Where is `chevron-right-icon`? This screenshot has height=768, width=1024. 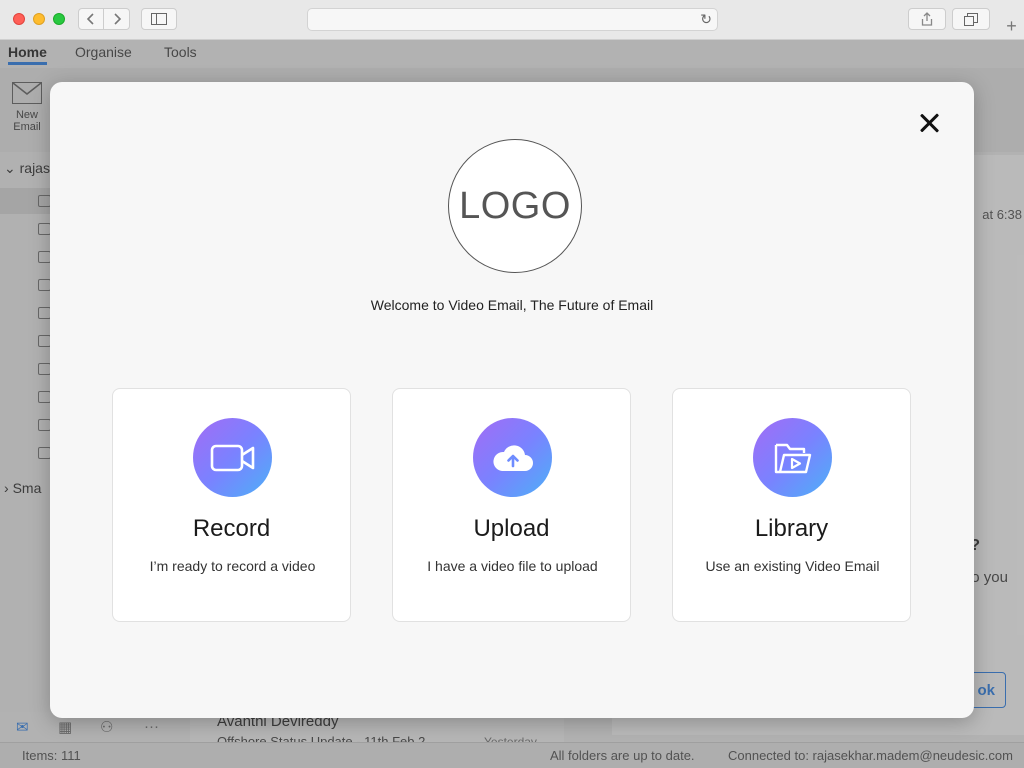 chevron-right-icon is located at coordinates (117, 19).